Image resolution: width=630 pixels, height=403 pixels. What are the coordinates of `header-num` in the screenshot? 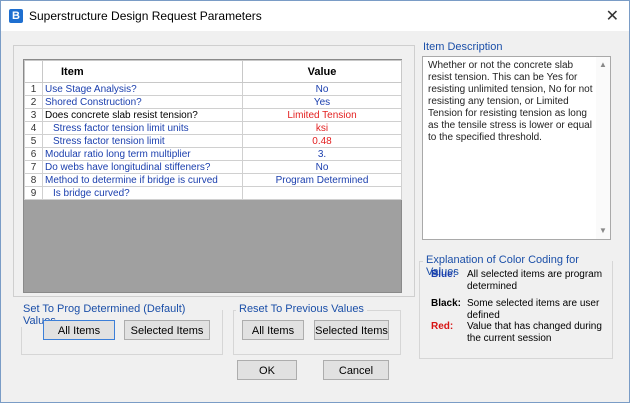 It's located at (33, 71).